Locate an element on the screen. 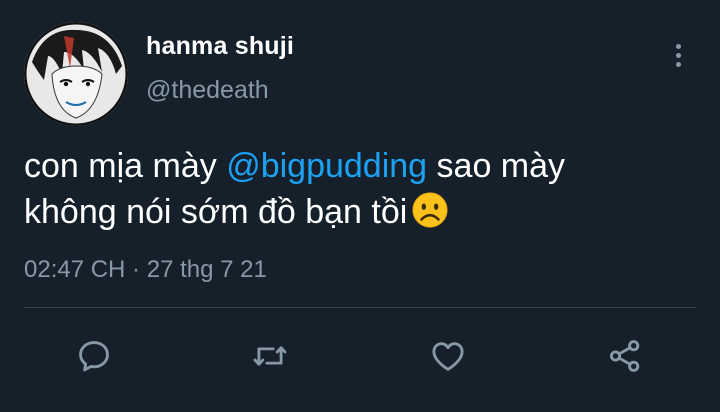 This screenshot has width=720, height=412. divider is located at coordinates (360, 307).